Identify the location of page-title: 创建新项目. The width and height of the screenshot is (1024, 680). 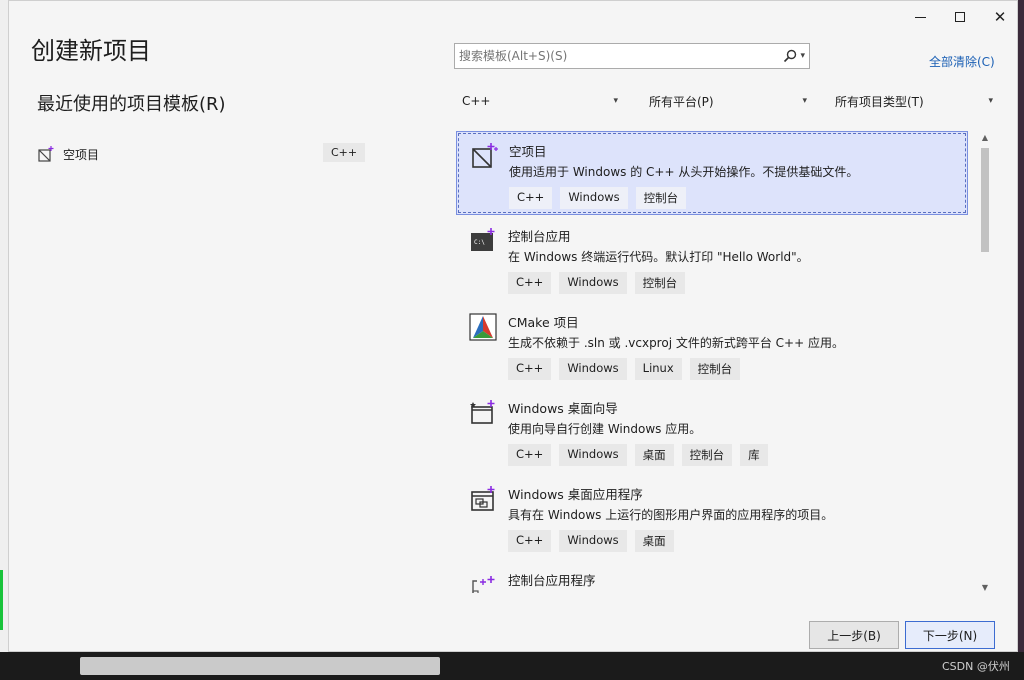
(91, 51).